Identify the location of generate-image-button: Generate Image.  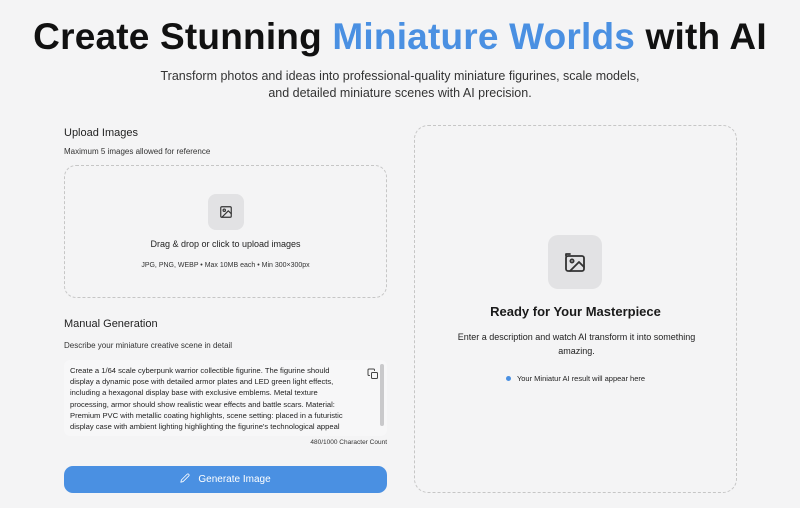
(225, 479).